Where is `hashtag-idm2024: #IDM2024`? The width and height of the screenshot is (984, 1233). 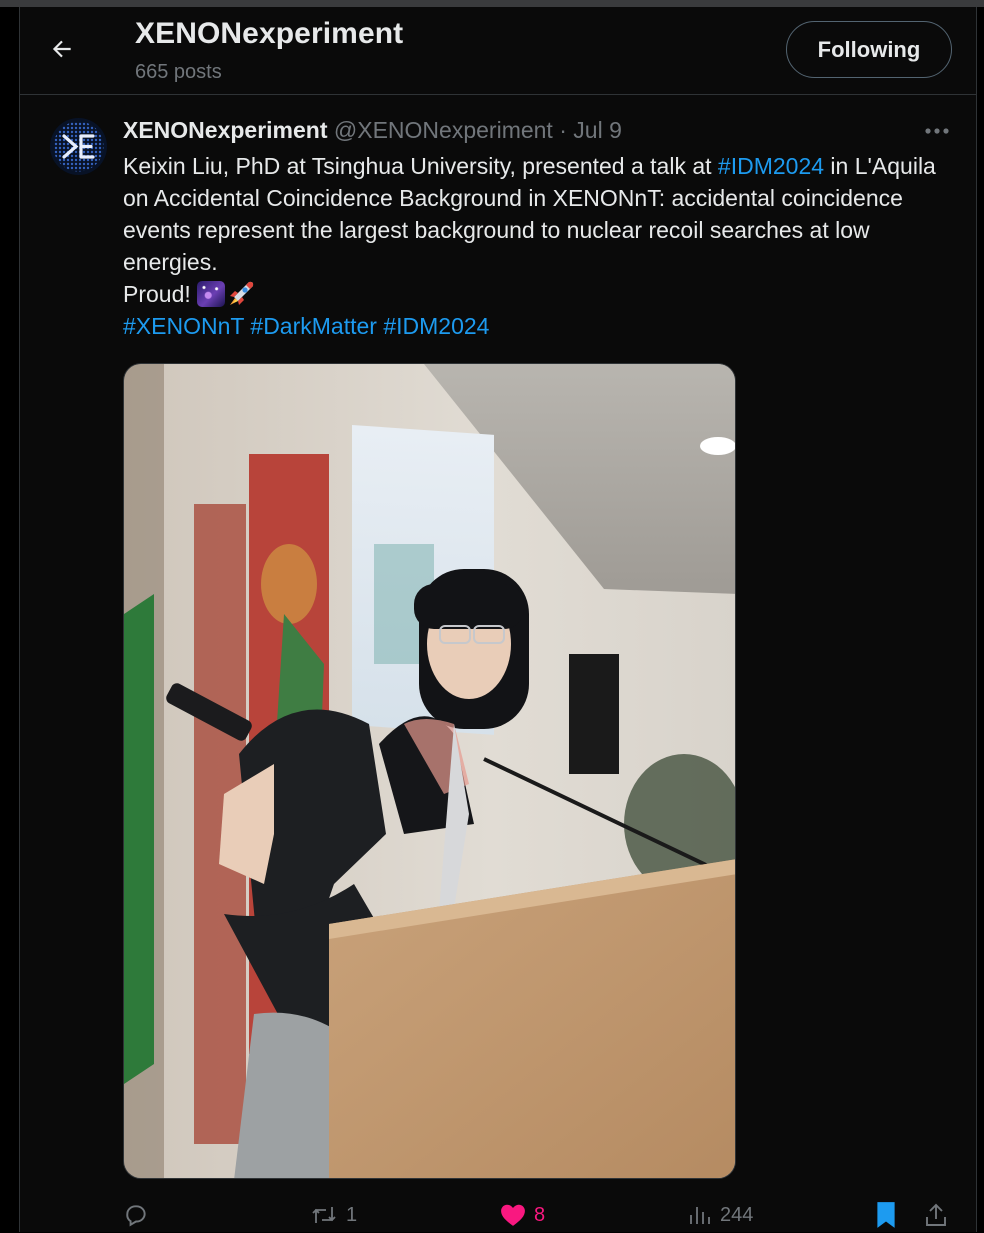 hashtag-idm2024: #IDM2024 is located at coordinates (436, 326).